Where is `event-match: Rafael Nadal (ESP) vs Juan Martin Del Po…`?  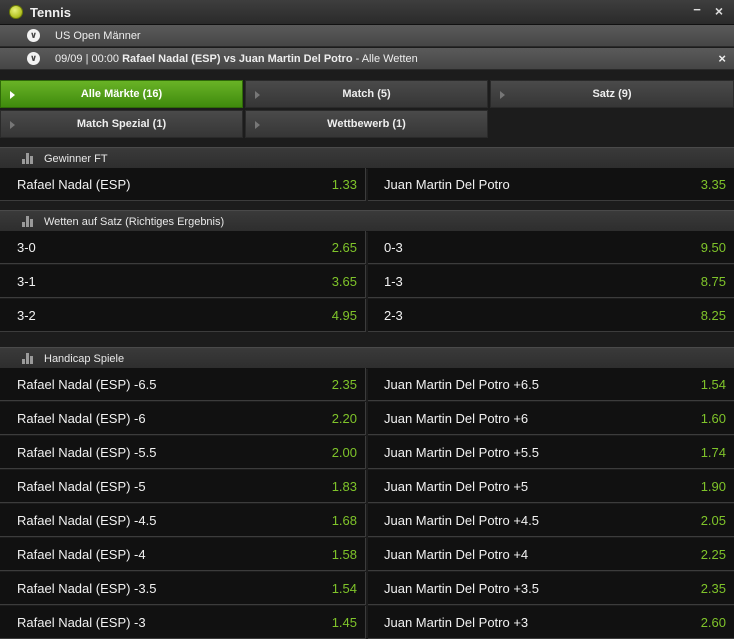
event-match: Rafael Nadal (ESP) vs Juan Martin Del Po… is located at coordinates (237, 59).